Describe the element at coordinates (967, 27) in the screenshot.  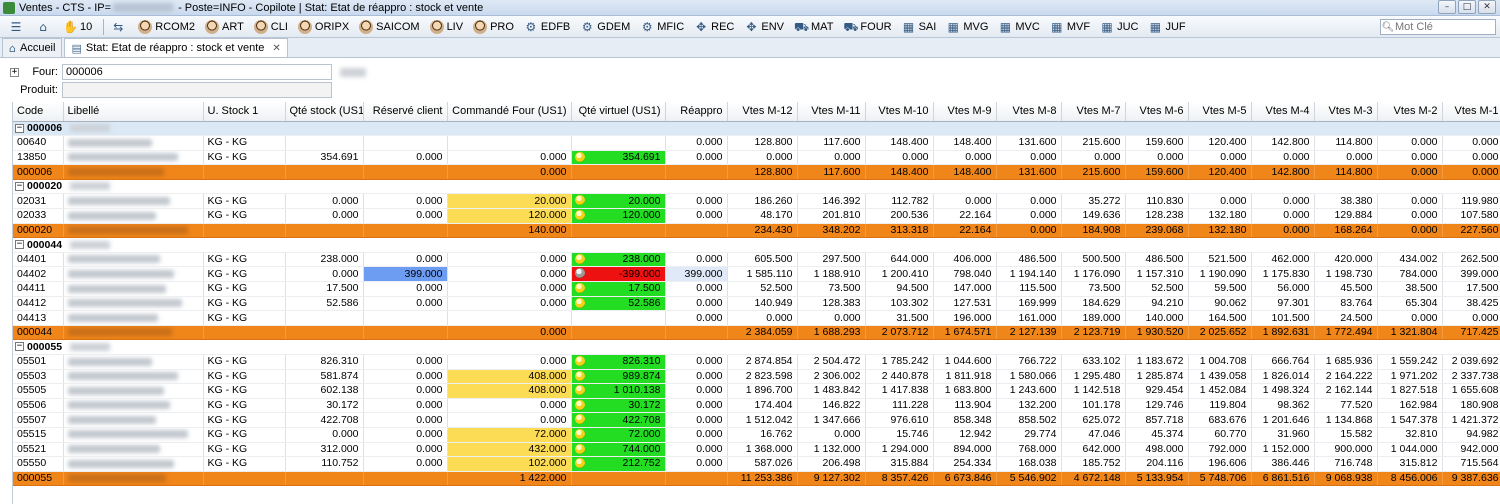
I see `toolbar-mvg-button: ▦ MVG` at that location.